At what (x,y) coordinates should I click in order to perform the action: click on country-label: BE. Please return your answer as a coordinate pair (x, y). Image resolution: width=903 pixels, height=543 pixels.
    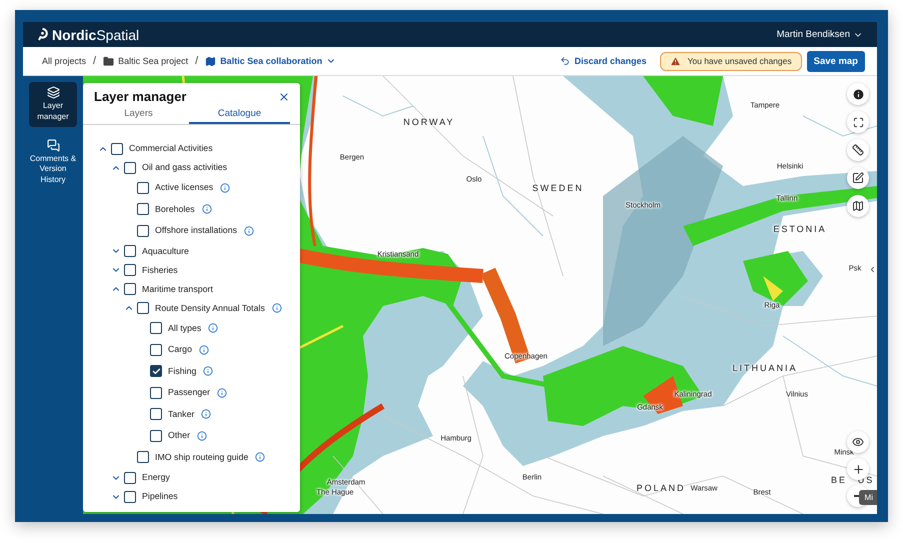
    Looking at the image, I should click on (839, 480).